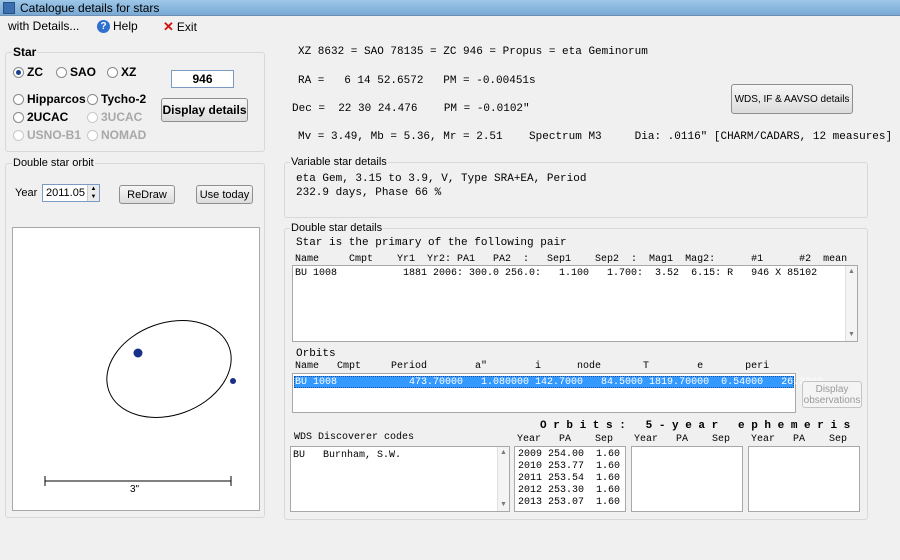  Describe the element at coordinates (792, 99) in the screenshot. I see `wds-details-button: WDS, IF & AAVSO details` at that location.